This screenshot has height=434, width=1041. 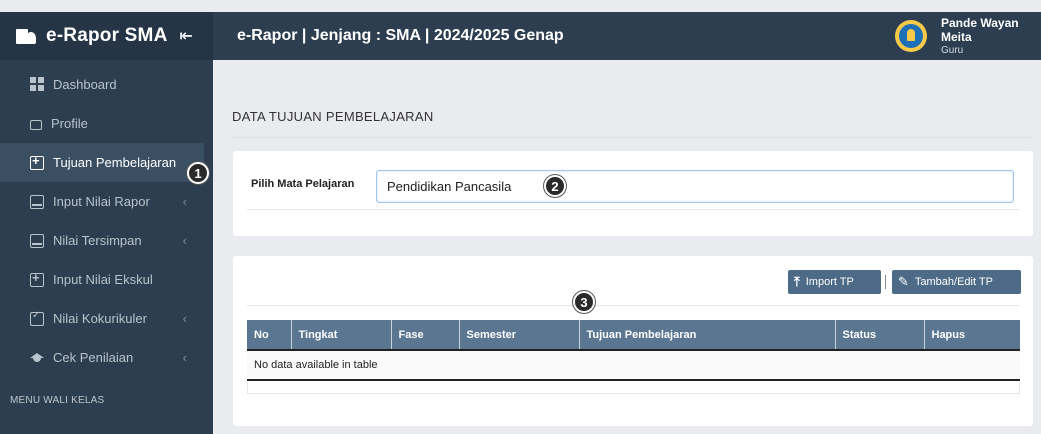 What do you see at coordinates (36, 124) in the screenshot?
I see `profile-icon` at bounding box center [36, 124].